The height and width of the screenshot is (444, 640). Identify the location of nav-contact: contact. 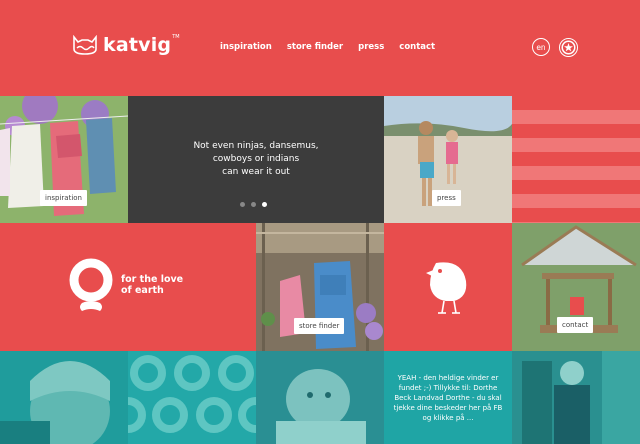
(417, 47).